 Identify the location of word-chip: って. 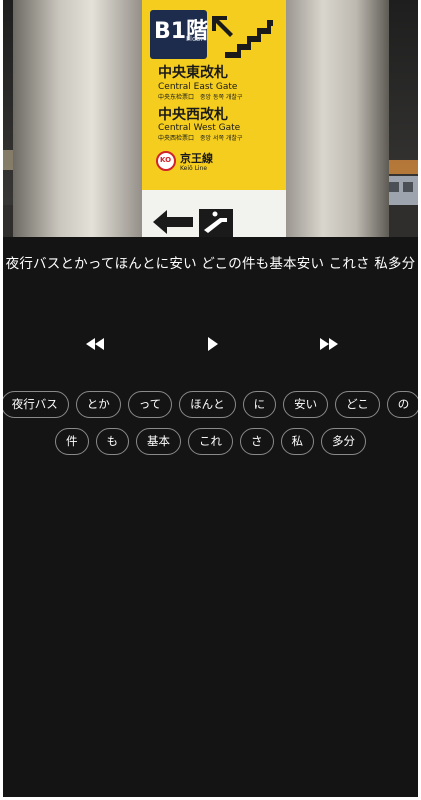
(150, 404).